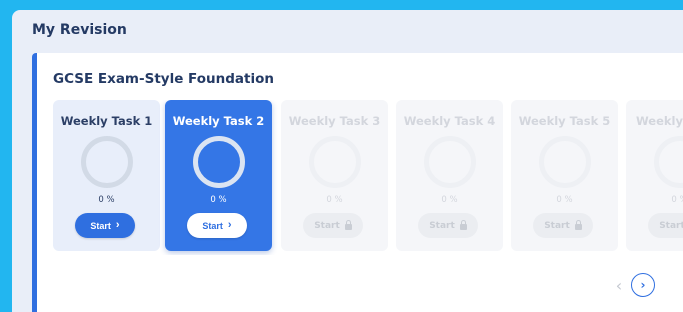 The width and height of the screenshot is (683, 312). I want to click on task-card-2: Weekly Task 2 0 % Start ›, so click(218, 175).